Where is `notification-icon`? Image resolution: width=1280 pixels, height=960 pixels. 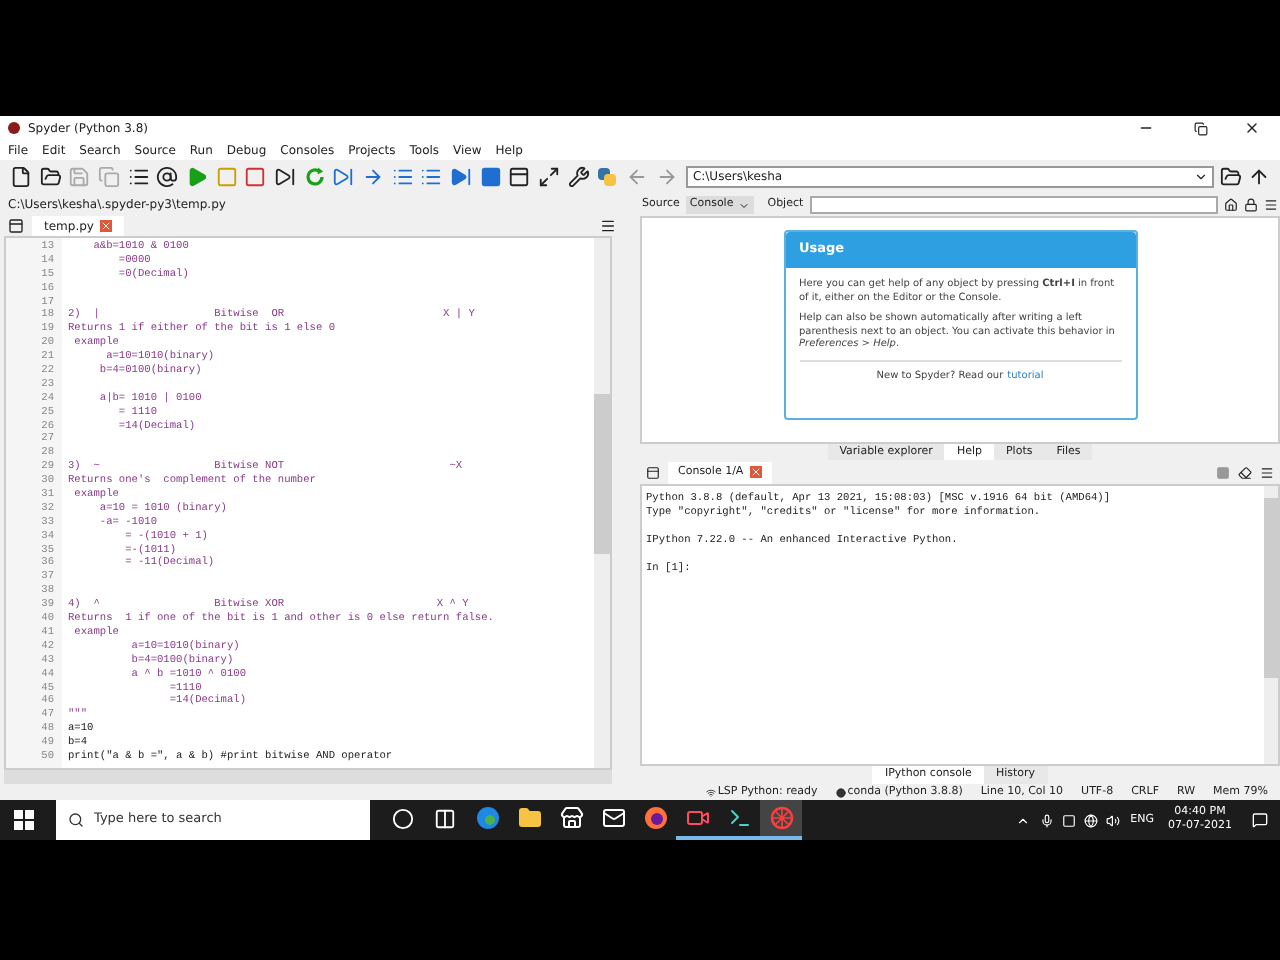 notification-icon is located at coordinates (1260, 820).